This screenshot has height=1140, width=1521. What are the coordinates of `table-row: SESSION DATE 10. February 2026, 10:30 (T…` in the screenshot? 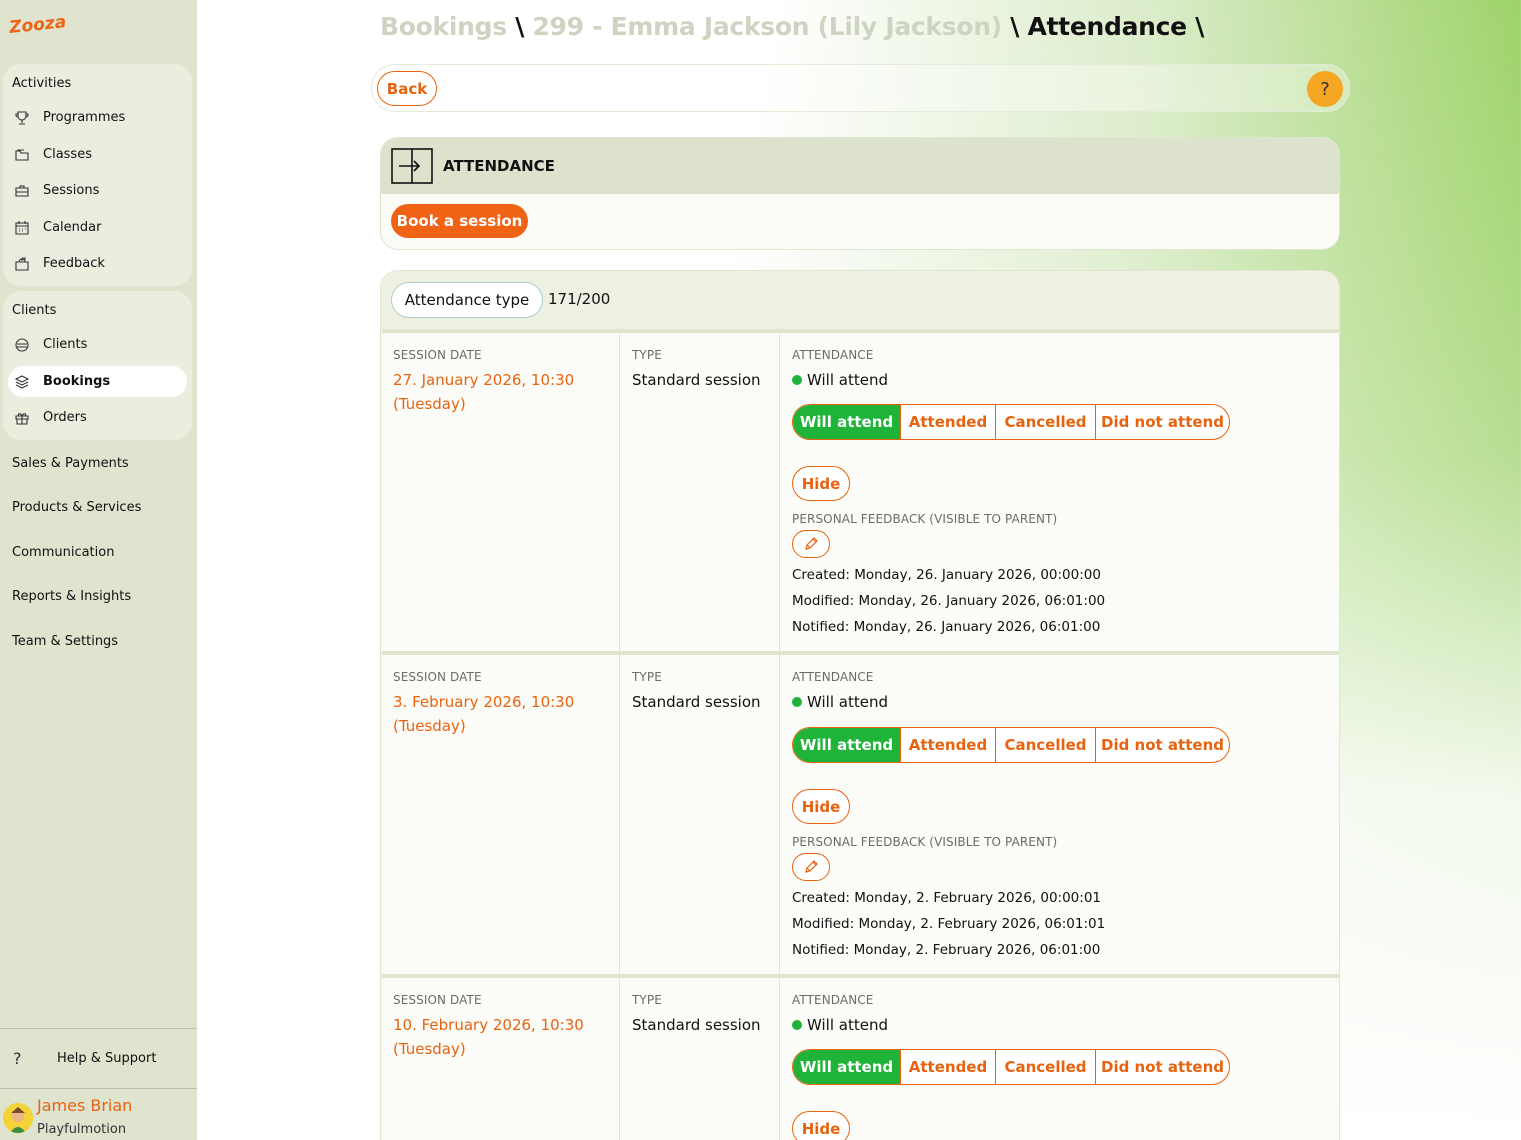 It's located at (860, 1057).